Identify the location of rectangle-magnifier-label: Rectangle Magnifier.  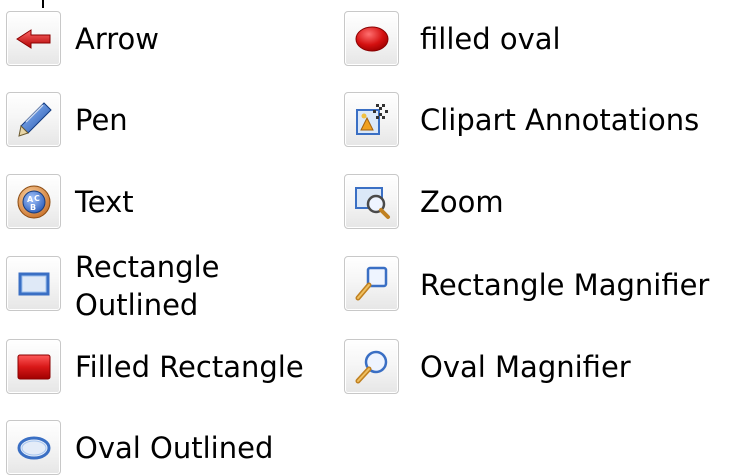
(565, 285).